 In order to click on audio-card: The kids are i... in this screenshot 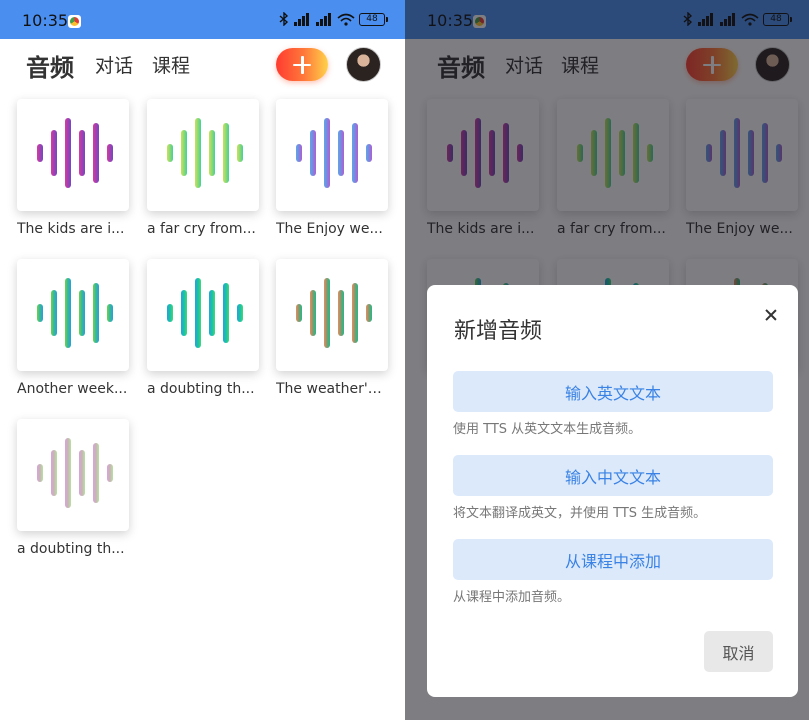, I will do `click(73, 168)`.